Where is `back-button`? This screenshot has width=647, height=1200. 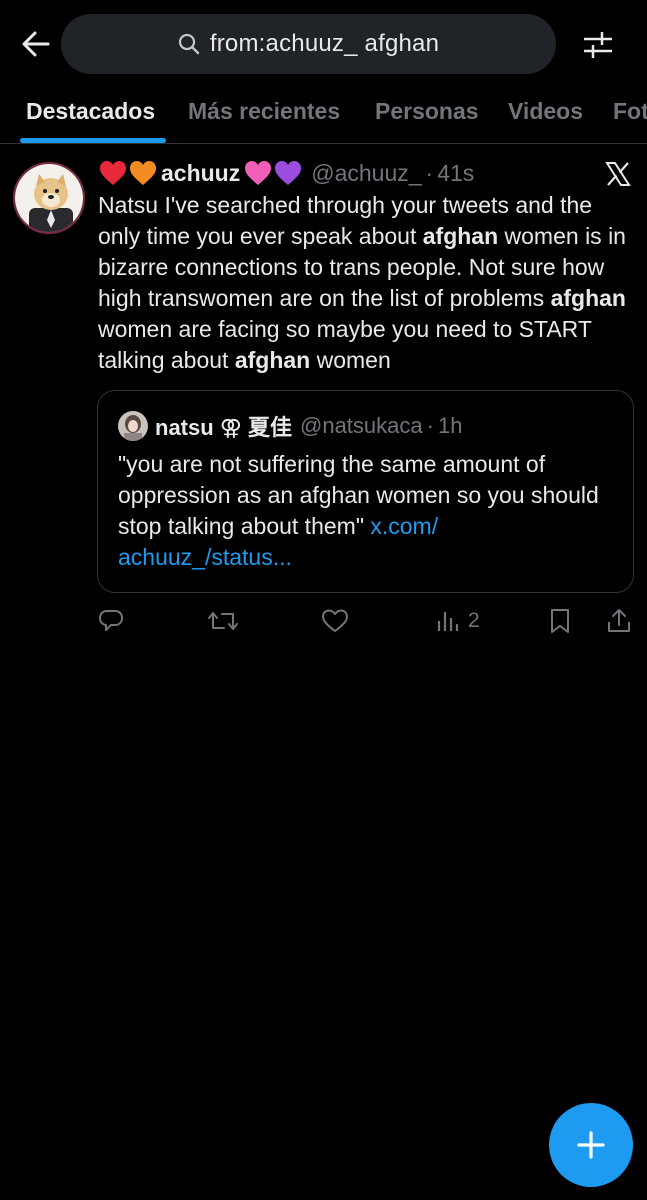
back-button is located at coordinates (36, 44).